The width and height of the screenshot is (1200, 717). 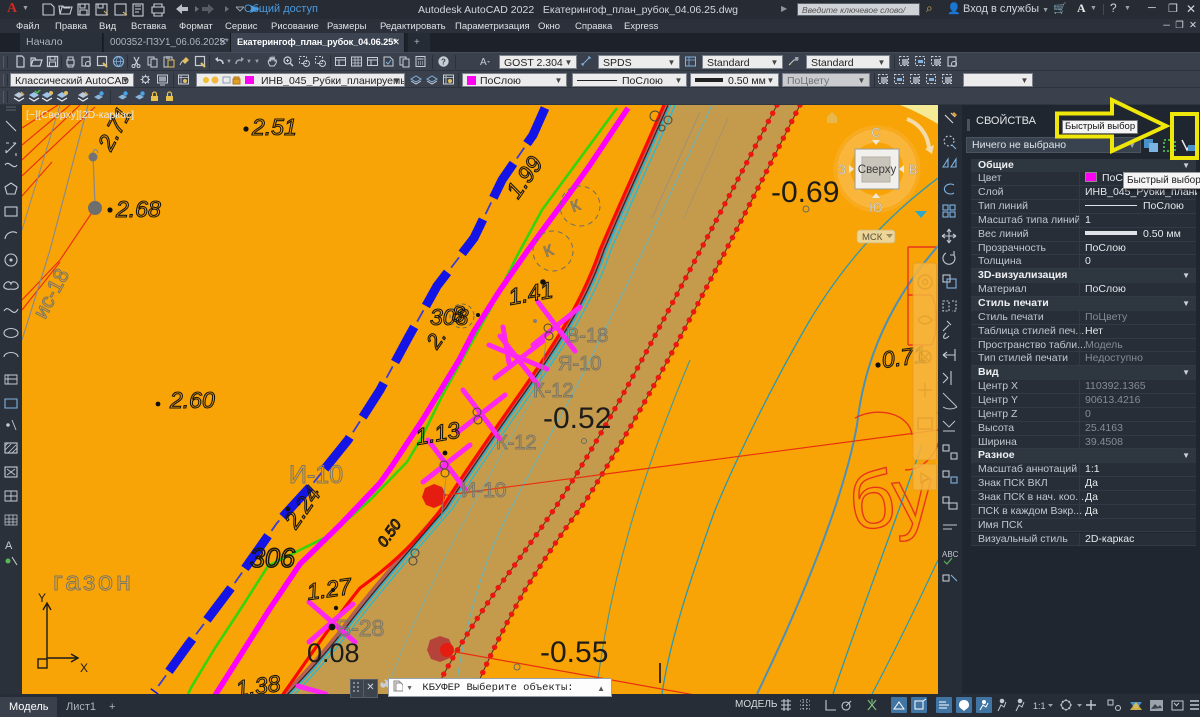 I want to click on svg-text: Y, so click(x=42, y=598).